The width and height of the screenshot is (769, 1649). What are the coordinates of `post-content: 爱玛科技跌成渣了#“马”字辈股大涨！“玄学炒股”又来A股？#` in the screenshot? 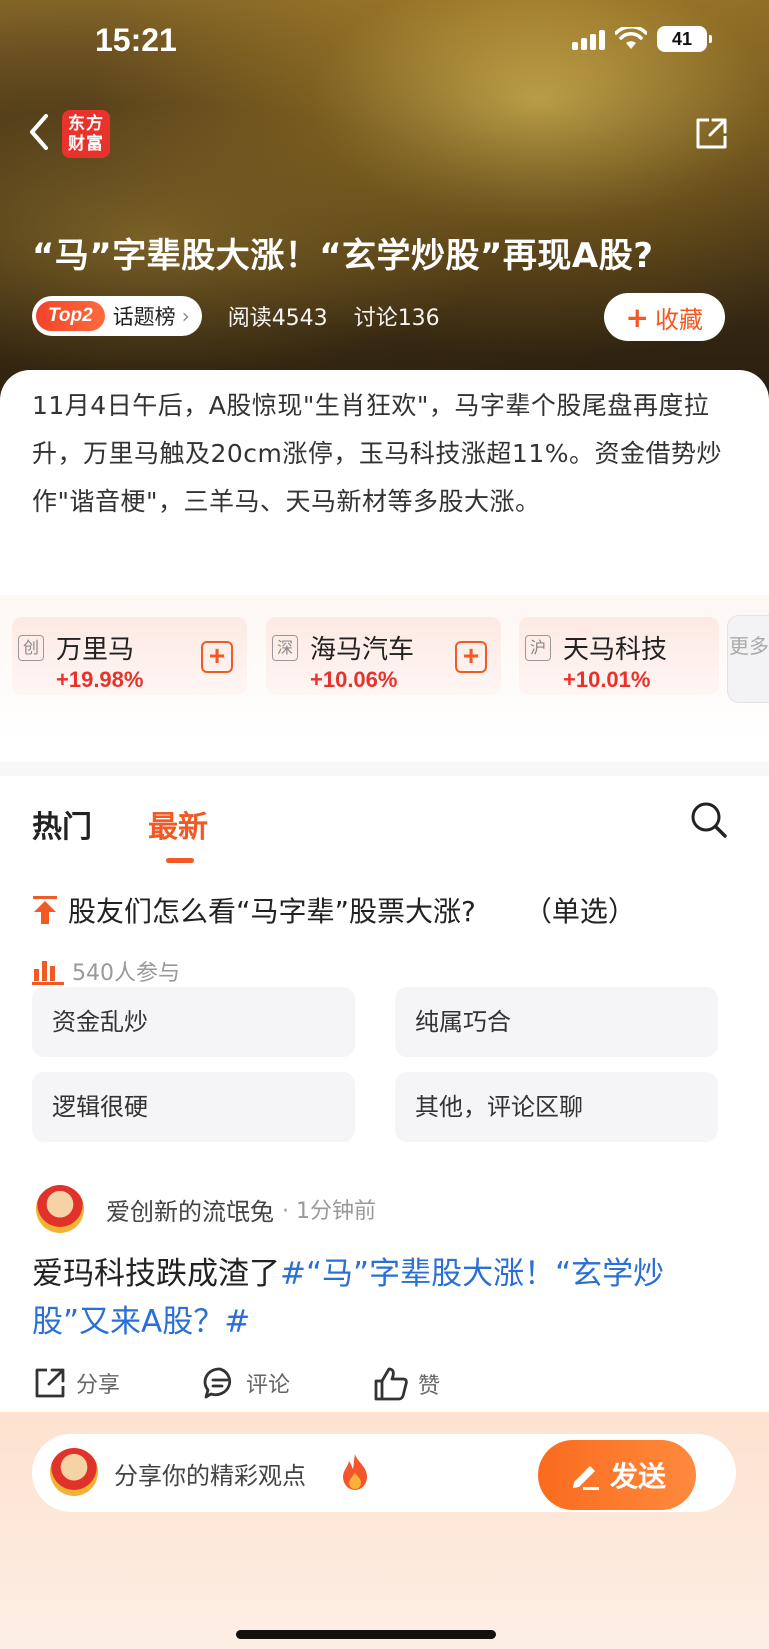 It's located at (382, 1298).